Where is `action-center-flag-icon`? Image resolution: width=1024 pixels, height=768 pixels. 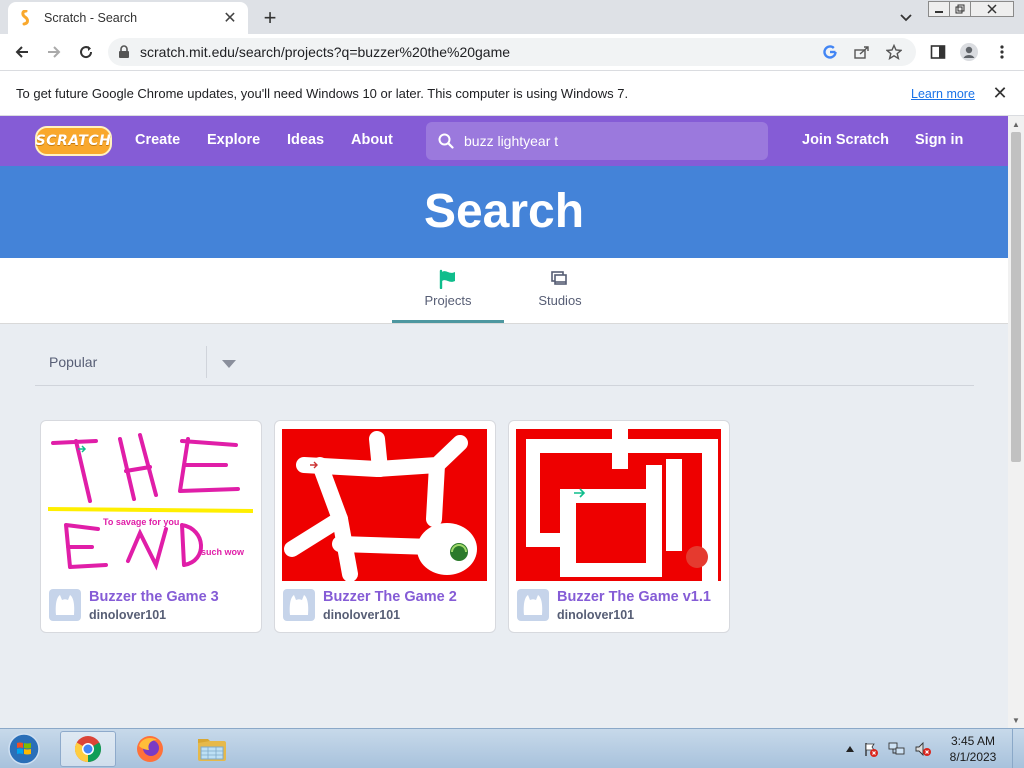 action-center-flag-icon is located at coordinates (871, 749).